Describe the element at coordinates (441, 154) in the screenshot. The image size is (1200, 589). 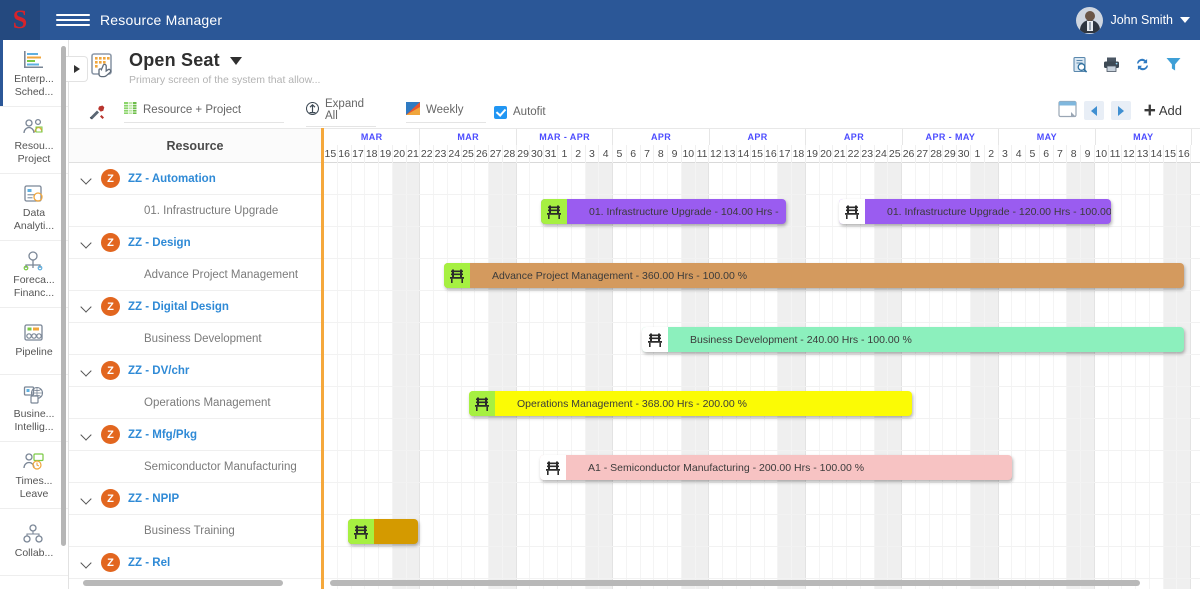
I see `timeline-day-label: 23` at that location.